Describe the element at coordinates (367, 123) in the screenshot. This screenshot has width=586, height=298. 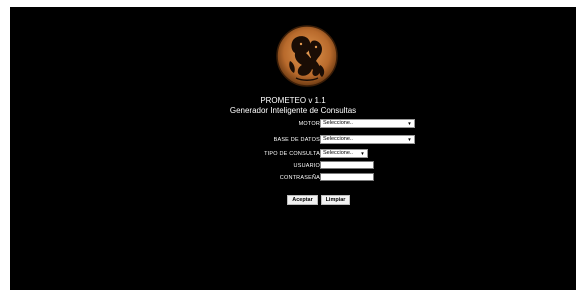
I see `motor-select: Seleccione.. ▼` at that location.